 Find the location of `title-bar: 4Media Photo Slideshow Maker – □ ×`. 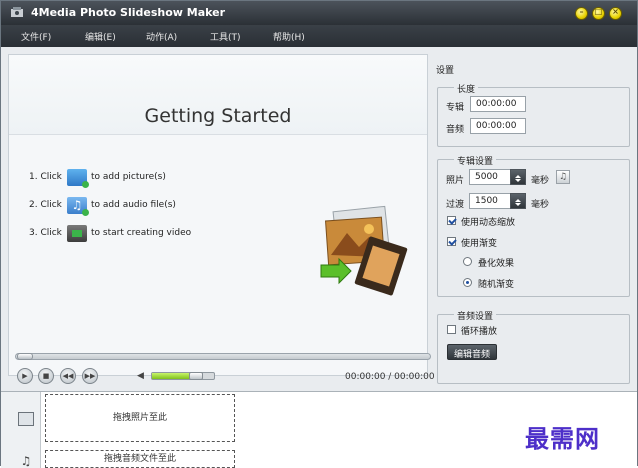

title-bar: 4Media Photo Slideshow Maker – □ × is located at coordinates (319, 13).